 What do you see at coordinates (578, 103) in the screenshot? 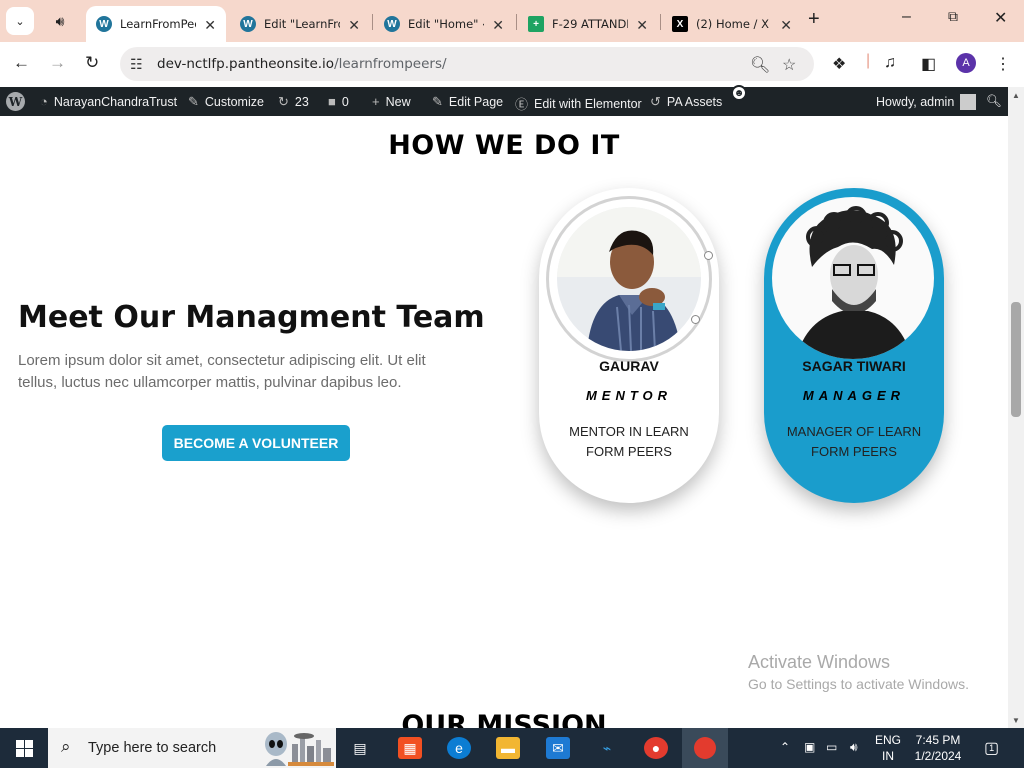
I see `admin-edit-elementor: Ⓔ Edit with Elementor` at bounding box center [578, 103].